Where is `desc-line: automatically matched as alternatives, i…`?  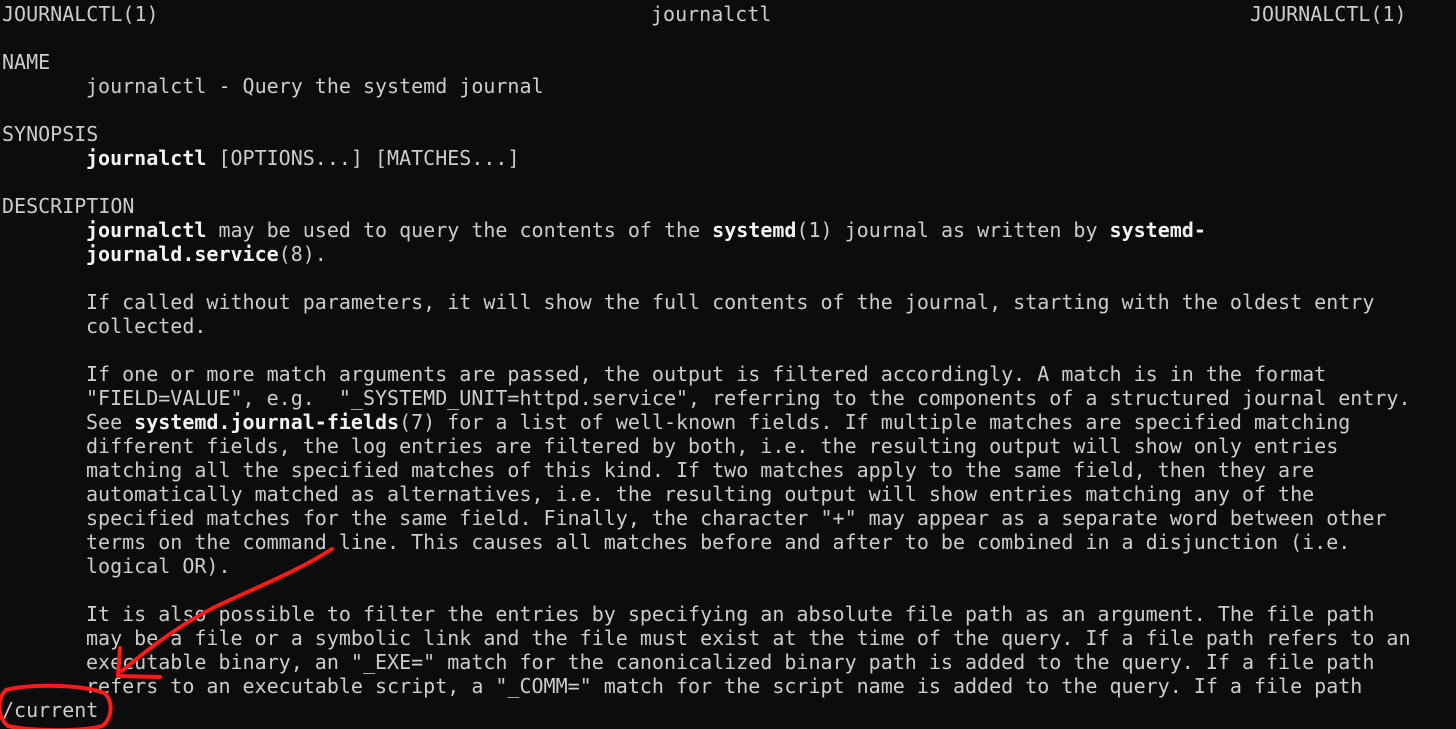
desc-line: automatically matched as alternatives, i… is located at coordinates (700, 494).